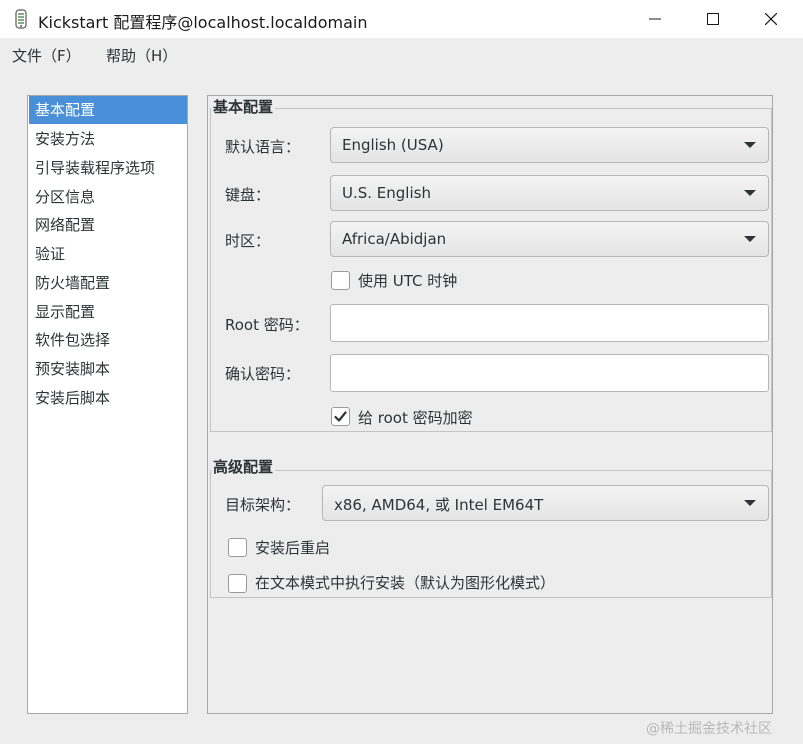  Describe the element at coordinates (386, 193) in the screenshot. I see `keyboard-value: U.S. English` at that location.